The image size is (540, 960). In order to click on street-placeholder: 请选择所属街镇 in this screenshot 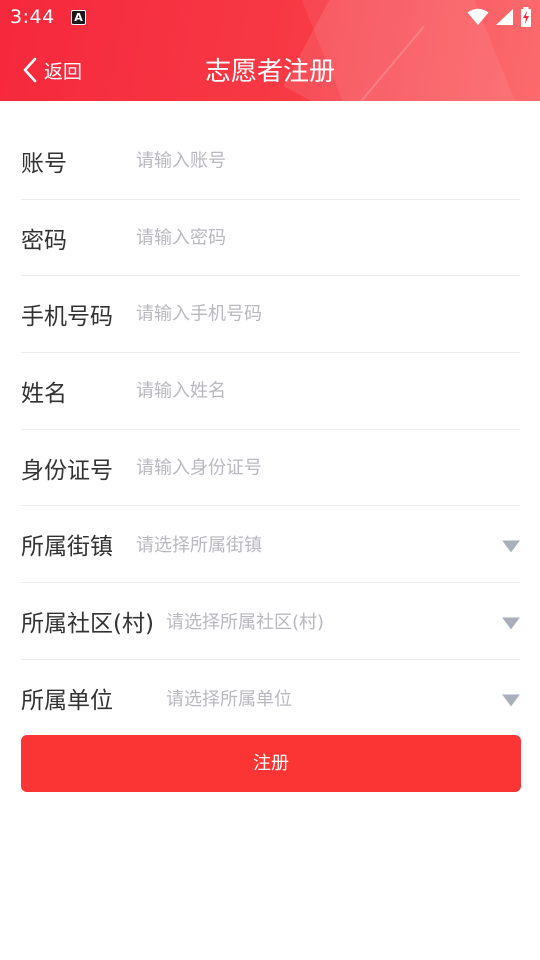, I will do `click(199, 546)`.